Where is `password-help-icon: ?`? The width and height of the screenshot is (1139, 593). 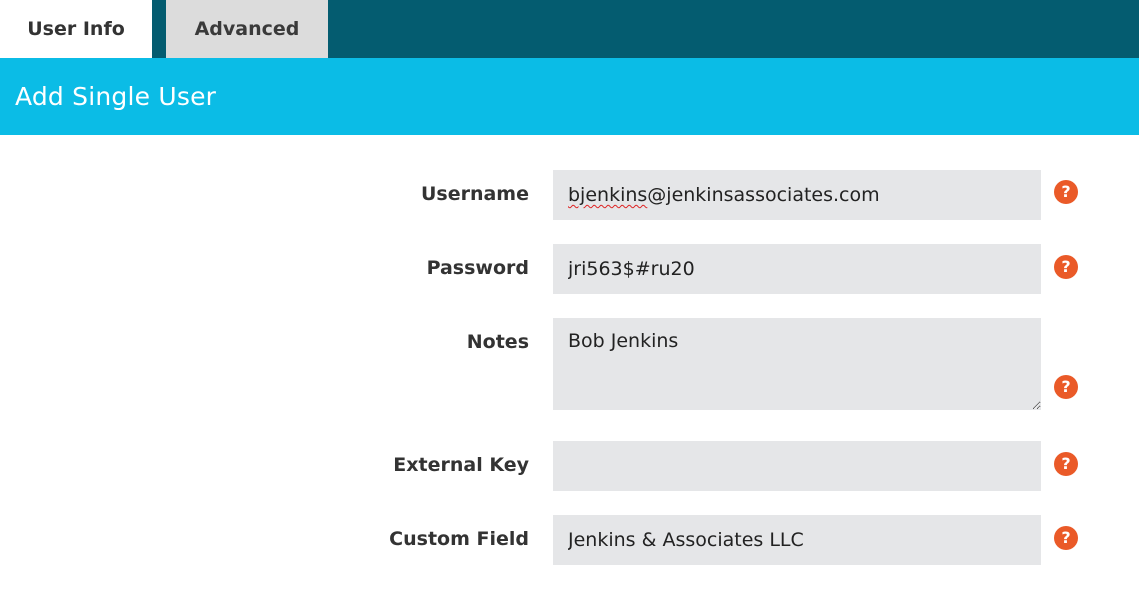
password-help-icon: ? is located at coordinates (1066, 267).